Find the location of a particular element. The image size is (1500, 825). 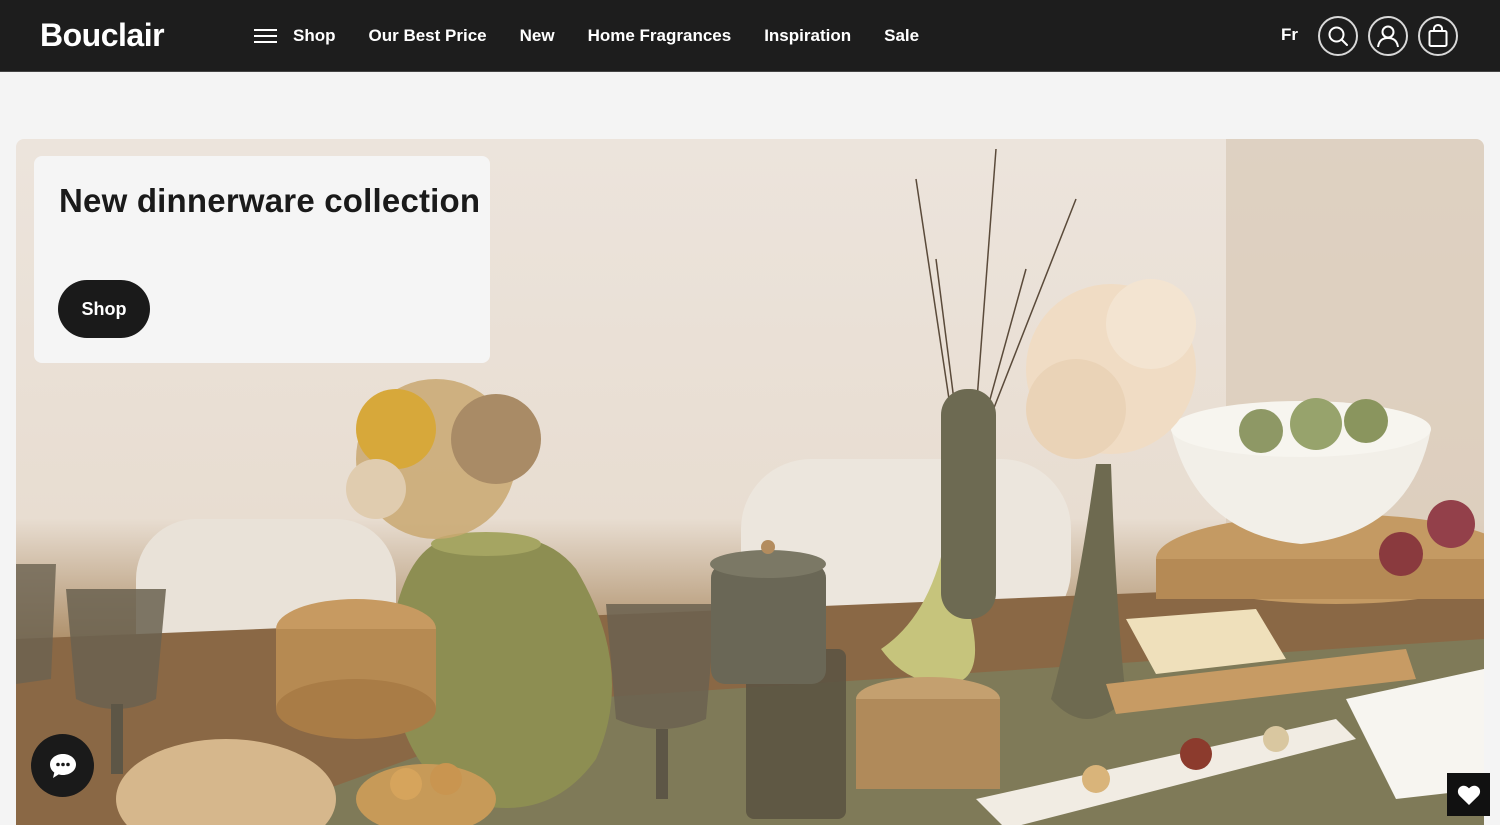

cart-button is located at coordinates (1438, 36).